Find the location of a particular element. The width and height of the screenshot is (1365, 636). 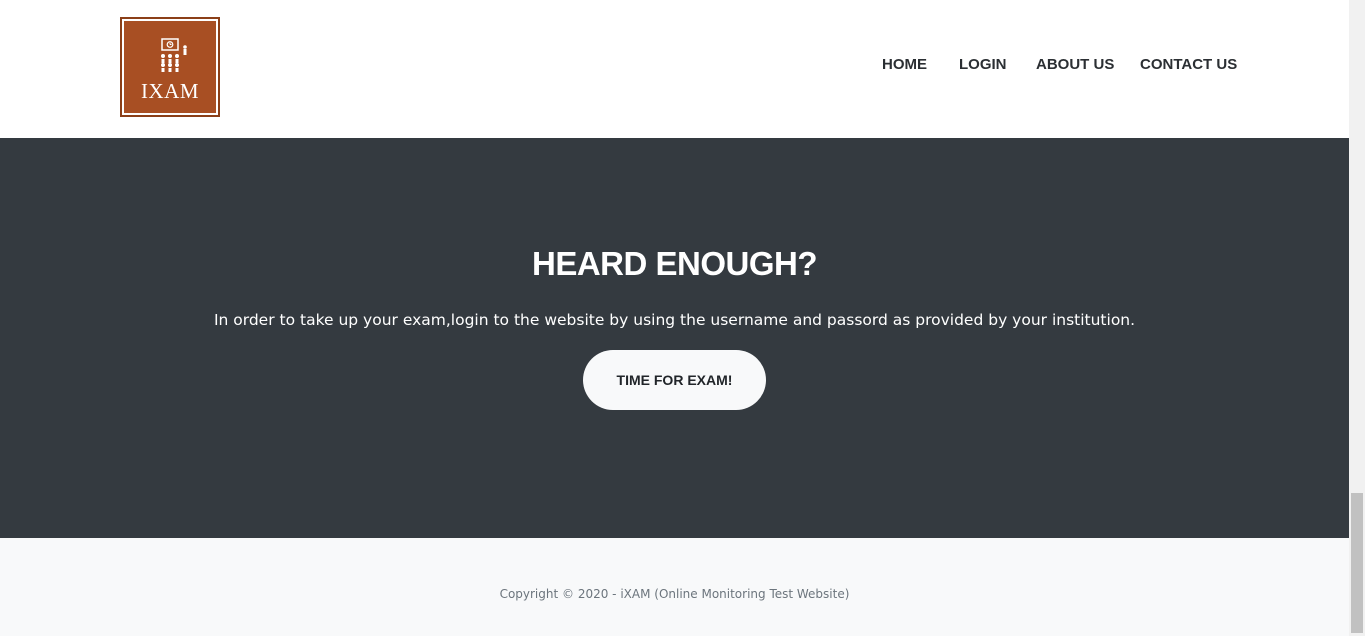

nav-about-us: ABOUT US is located at coordinates (1075, 64).